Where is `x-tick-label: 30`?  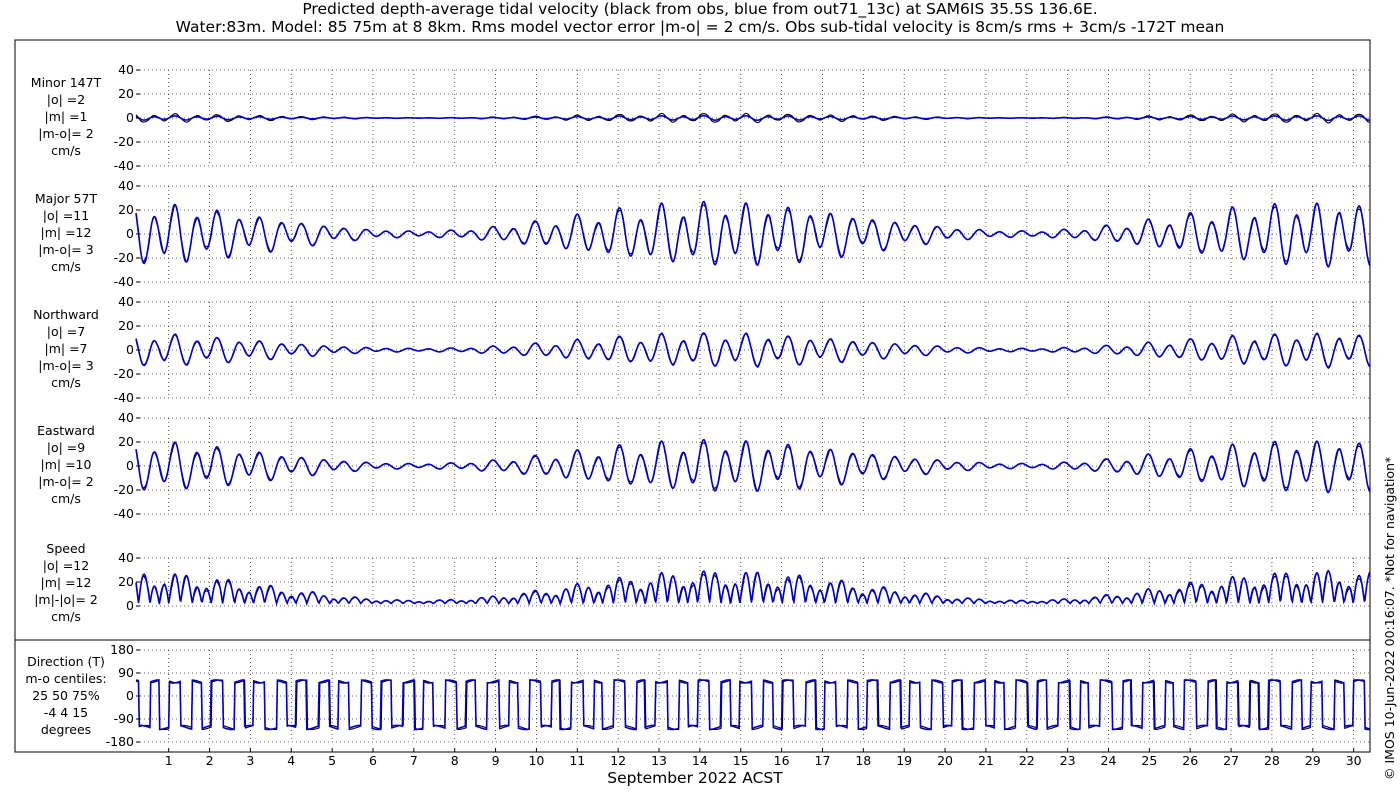
x-tick-label: 30 is located at coordinates (1354, 760).